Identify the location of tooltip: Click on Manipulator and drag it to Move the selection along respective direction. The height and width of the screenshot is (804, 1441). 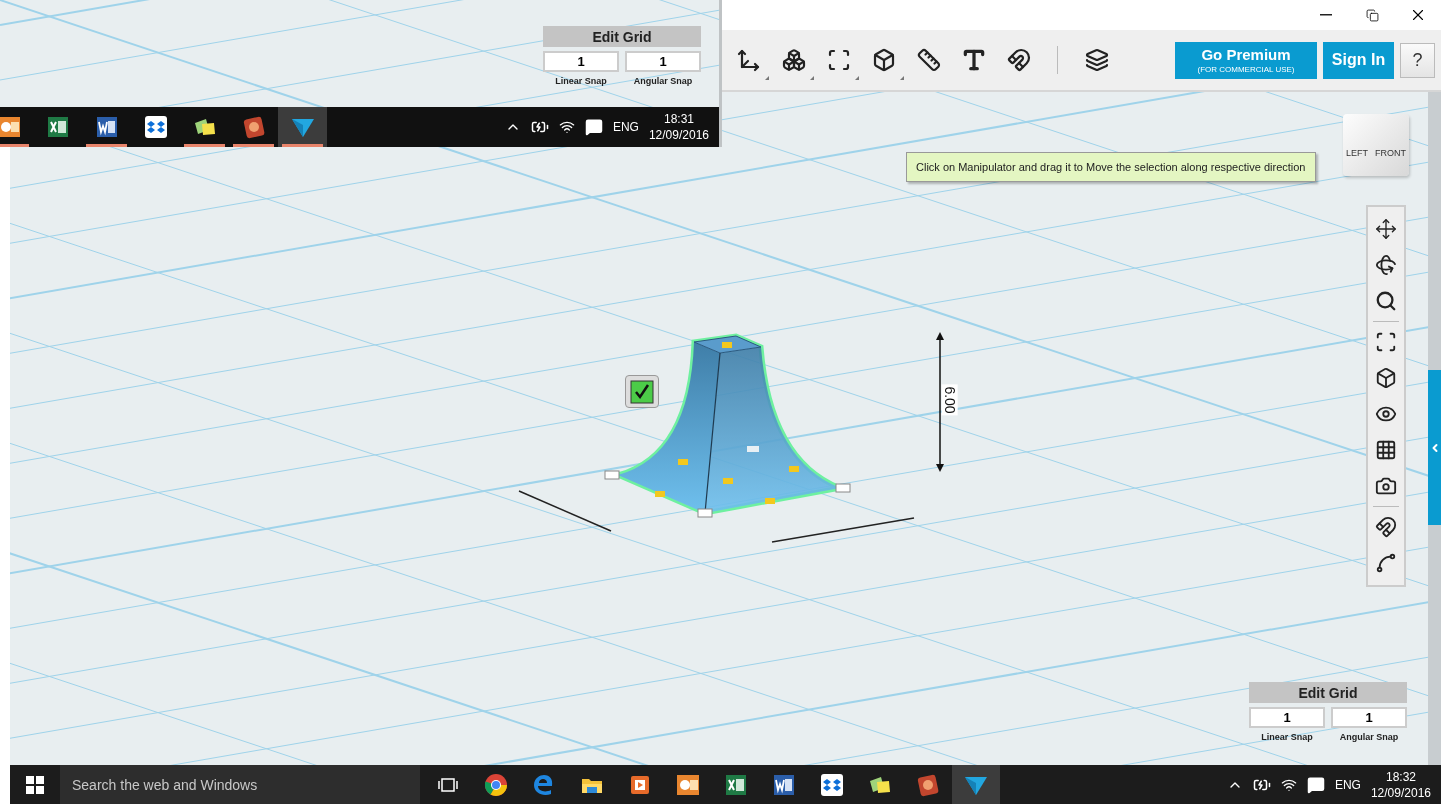
(1111, 167).